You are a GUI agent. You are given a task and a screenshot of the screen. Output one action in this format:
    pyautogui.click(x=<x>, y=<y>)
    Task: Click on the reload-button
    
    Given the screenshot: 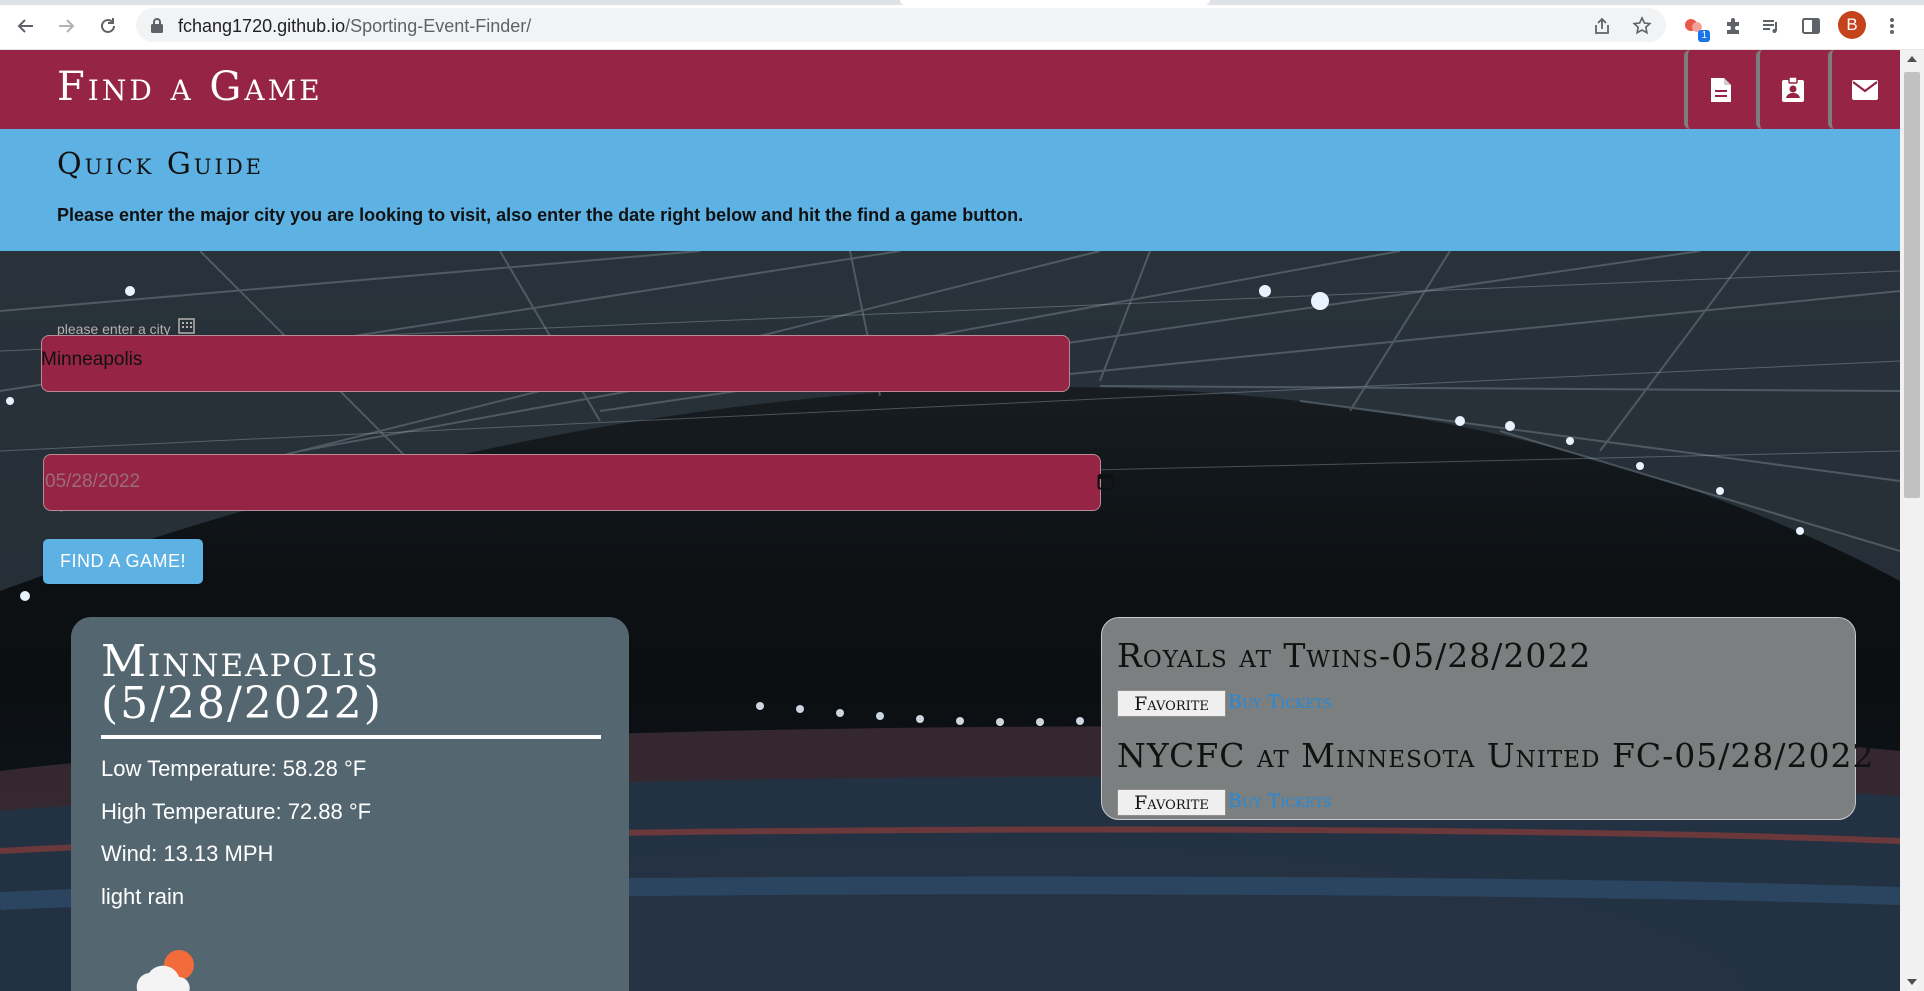 What is the action you would take?
    pyautogui.click(x=108, y=26)
    